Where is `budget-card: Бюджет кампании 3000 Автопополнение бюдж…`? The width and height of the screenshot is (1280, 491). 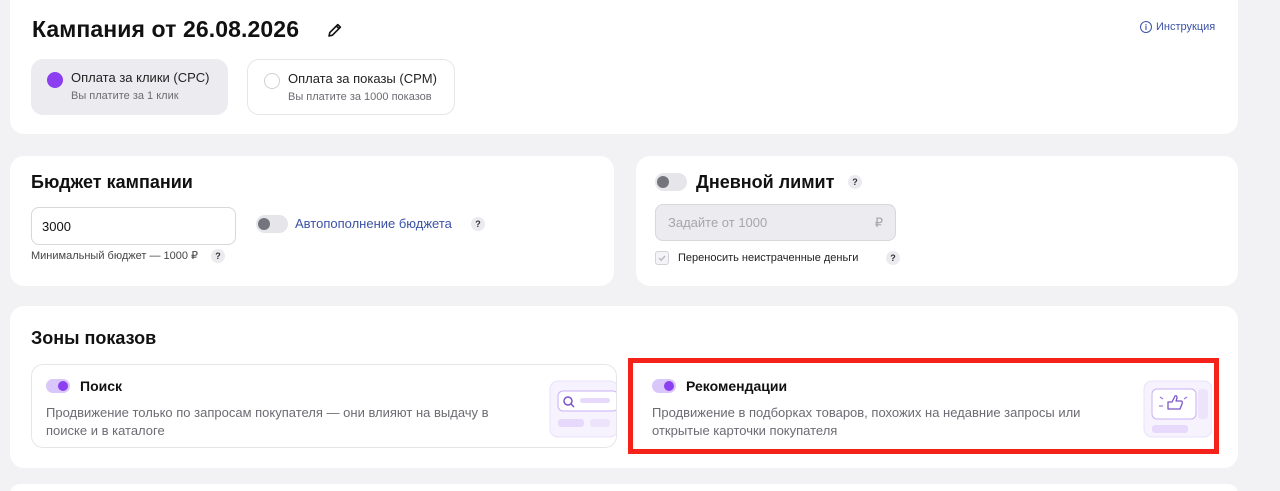 budget-card: Бюджет кампании 3000 Автопополнение бюдж… is located at coordinates (312, 221).